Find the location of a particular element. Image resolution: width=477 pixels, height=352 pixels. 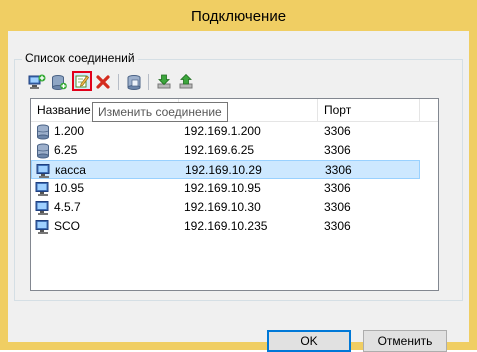

toolbar is located at coordinates (178, 82).